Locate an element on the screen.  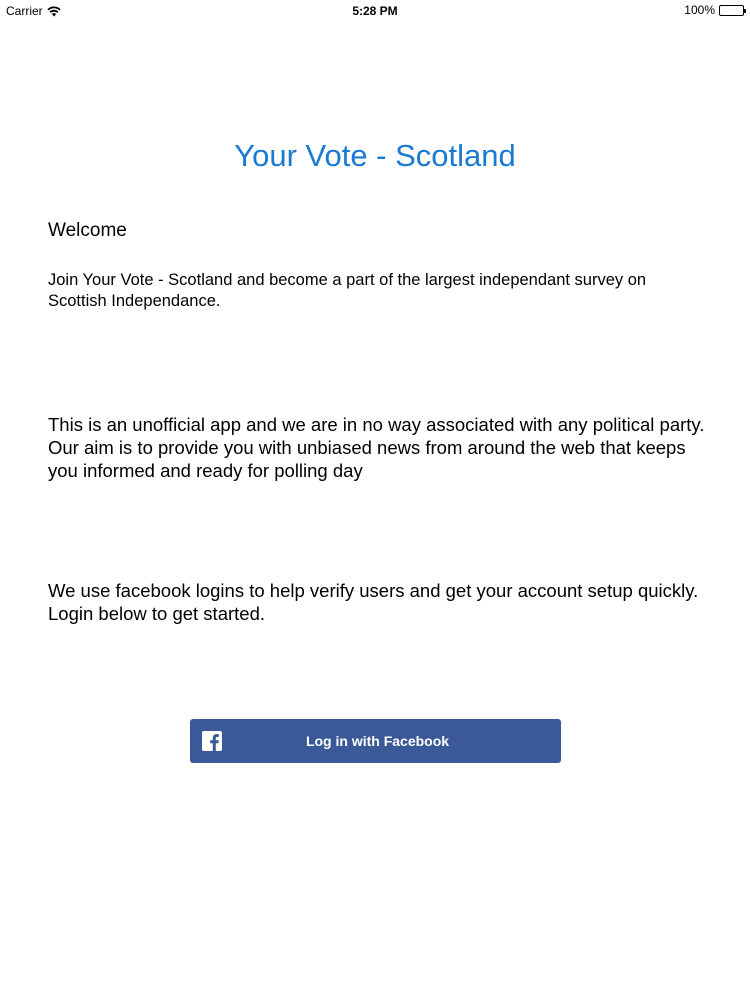
battery-percent: 100% is located at coordinates (699, 10).